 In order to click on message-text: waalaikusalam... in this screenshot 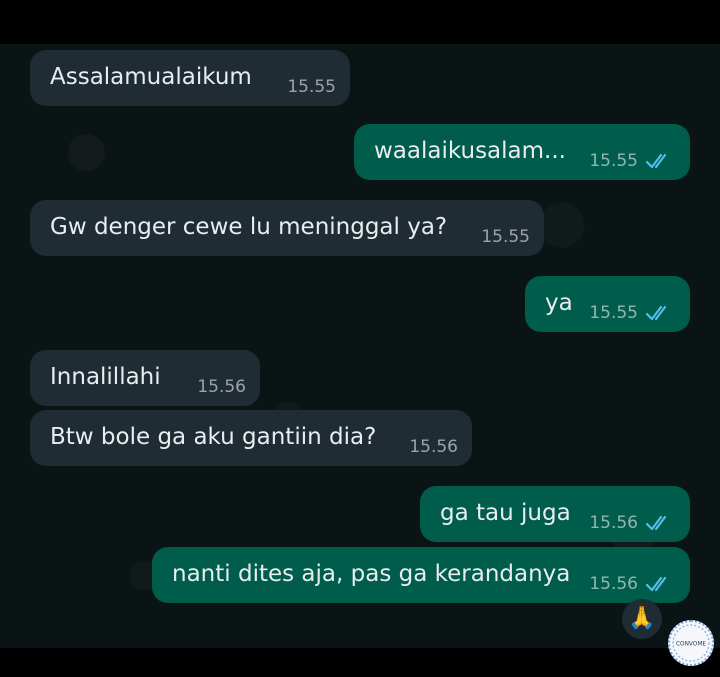, I will do `click(470, 151)`.